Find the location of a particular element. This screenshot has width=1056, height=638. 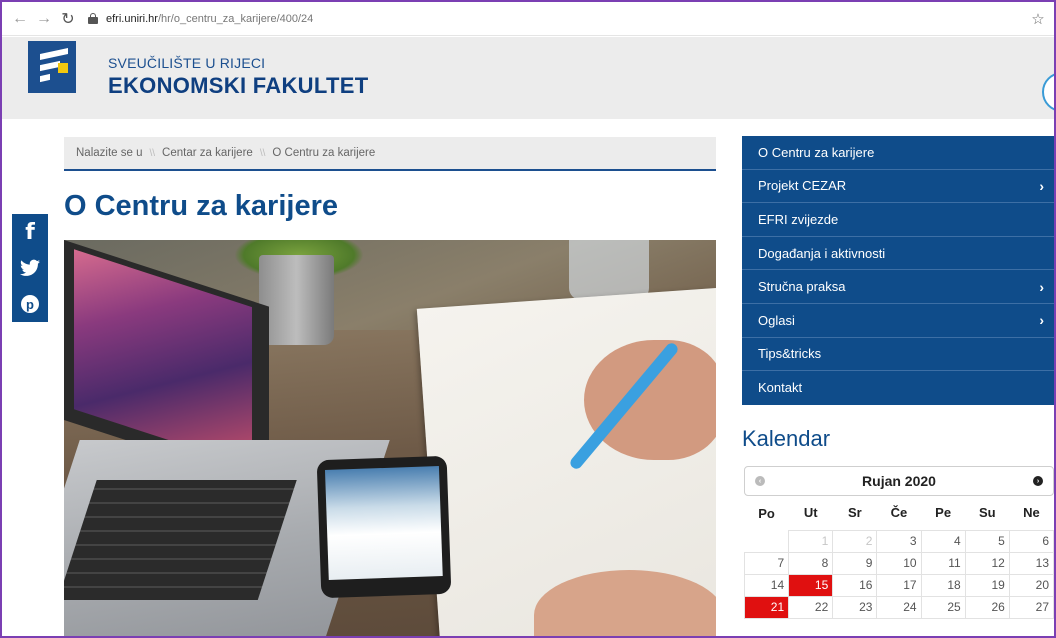

sidebar-item-label: Tips&tricks is located at coordinates (790, 354).